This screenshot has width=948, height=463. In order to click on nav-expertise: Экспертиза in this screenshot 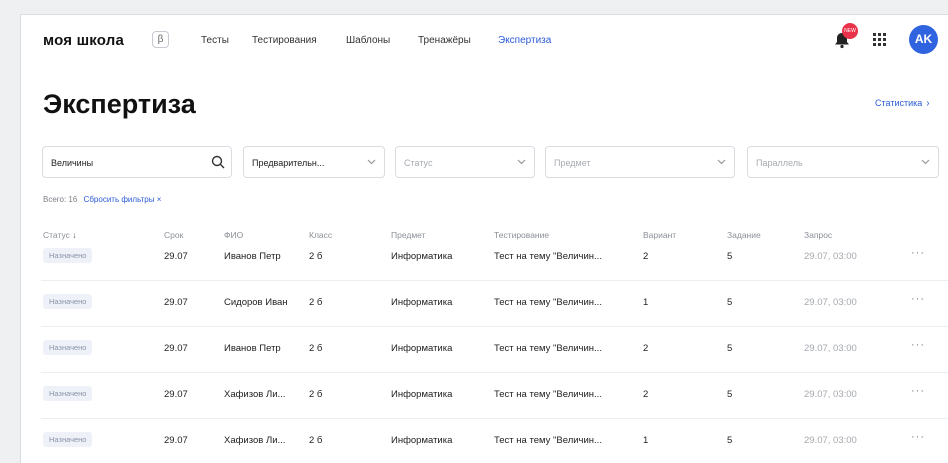, I will do `click(524, 40)`.